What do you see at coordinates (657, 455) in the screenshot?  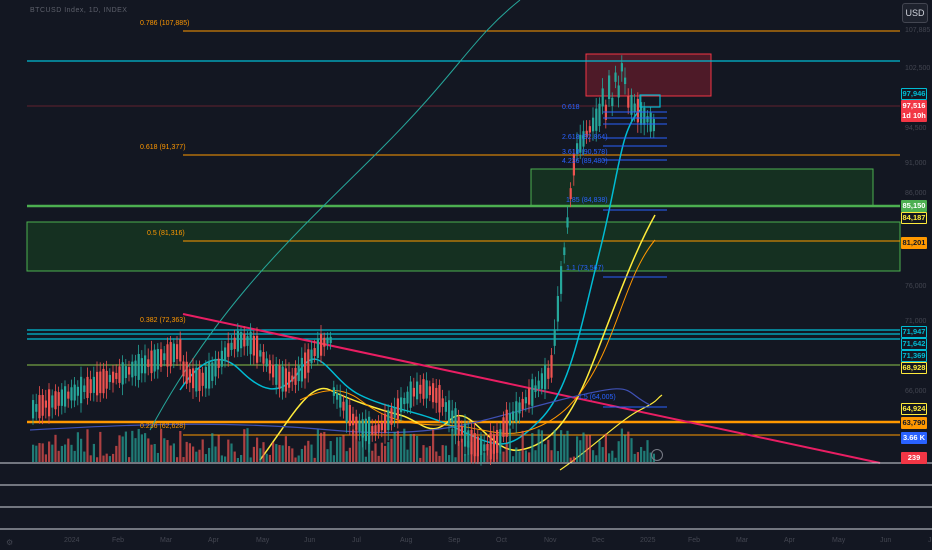 I see `visibility-icon` at bounding box center [657, 455].